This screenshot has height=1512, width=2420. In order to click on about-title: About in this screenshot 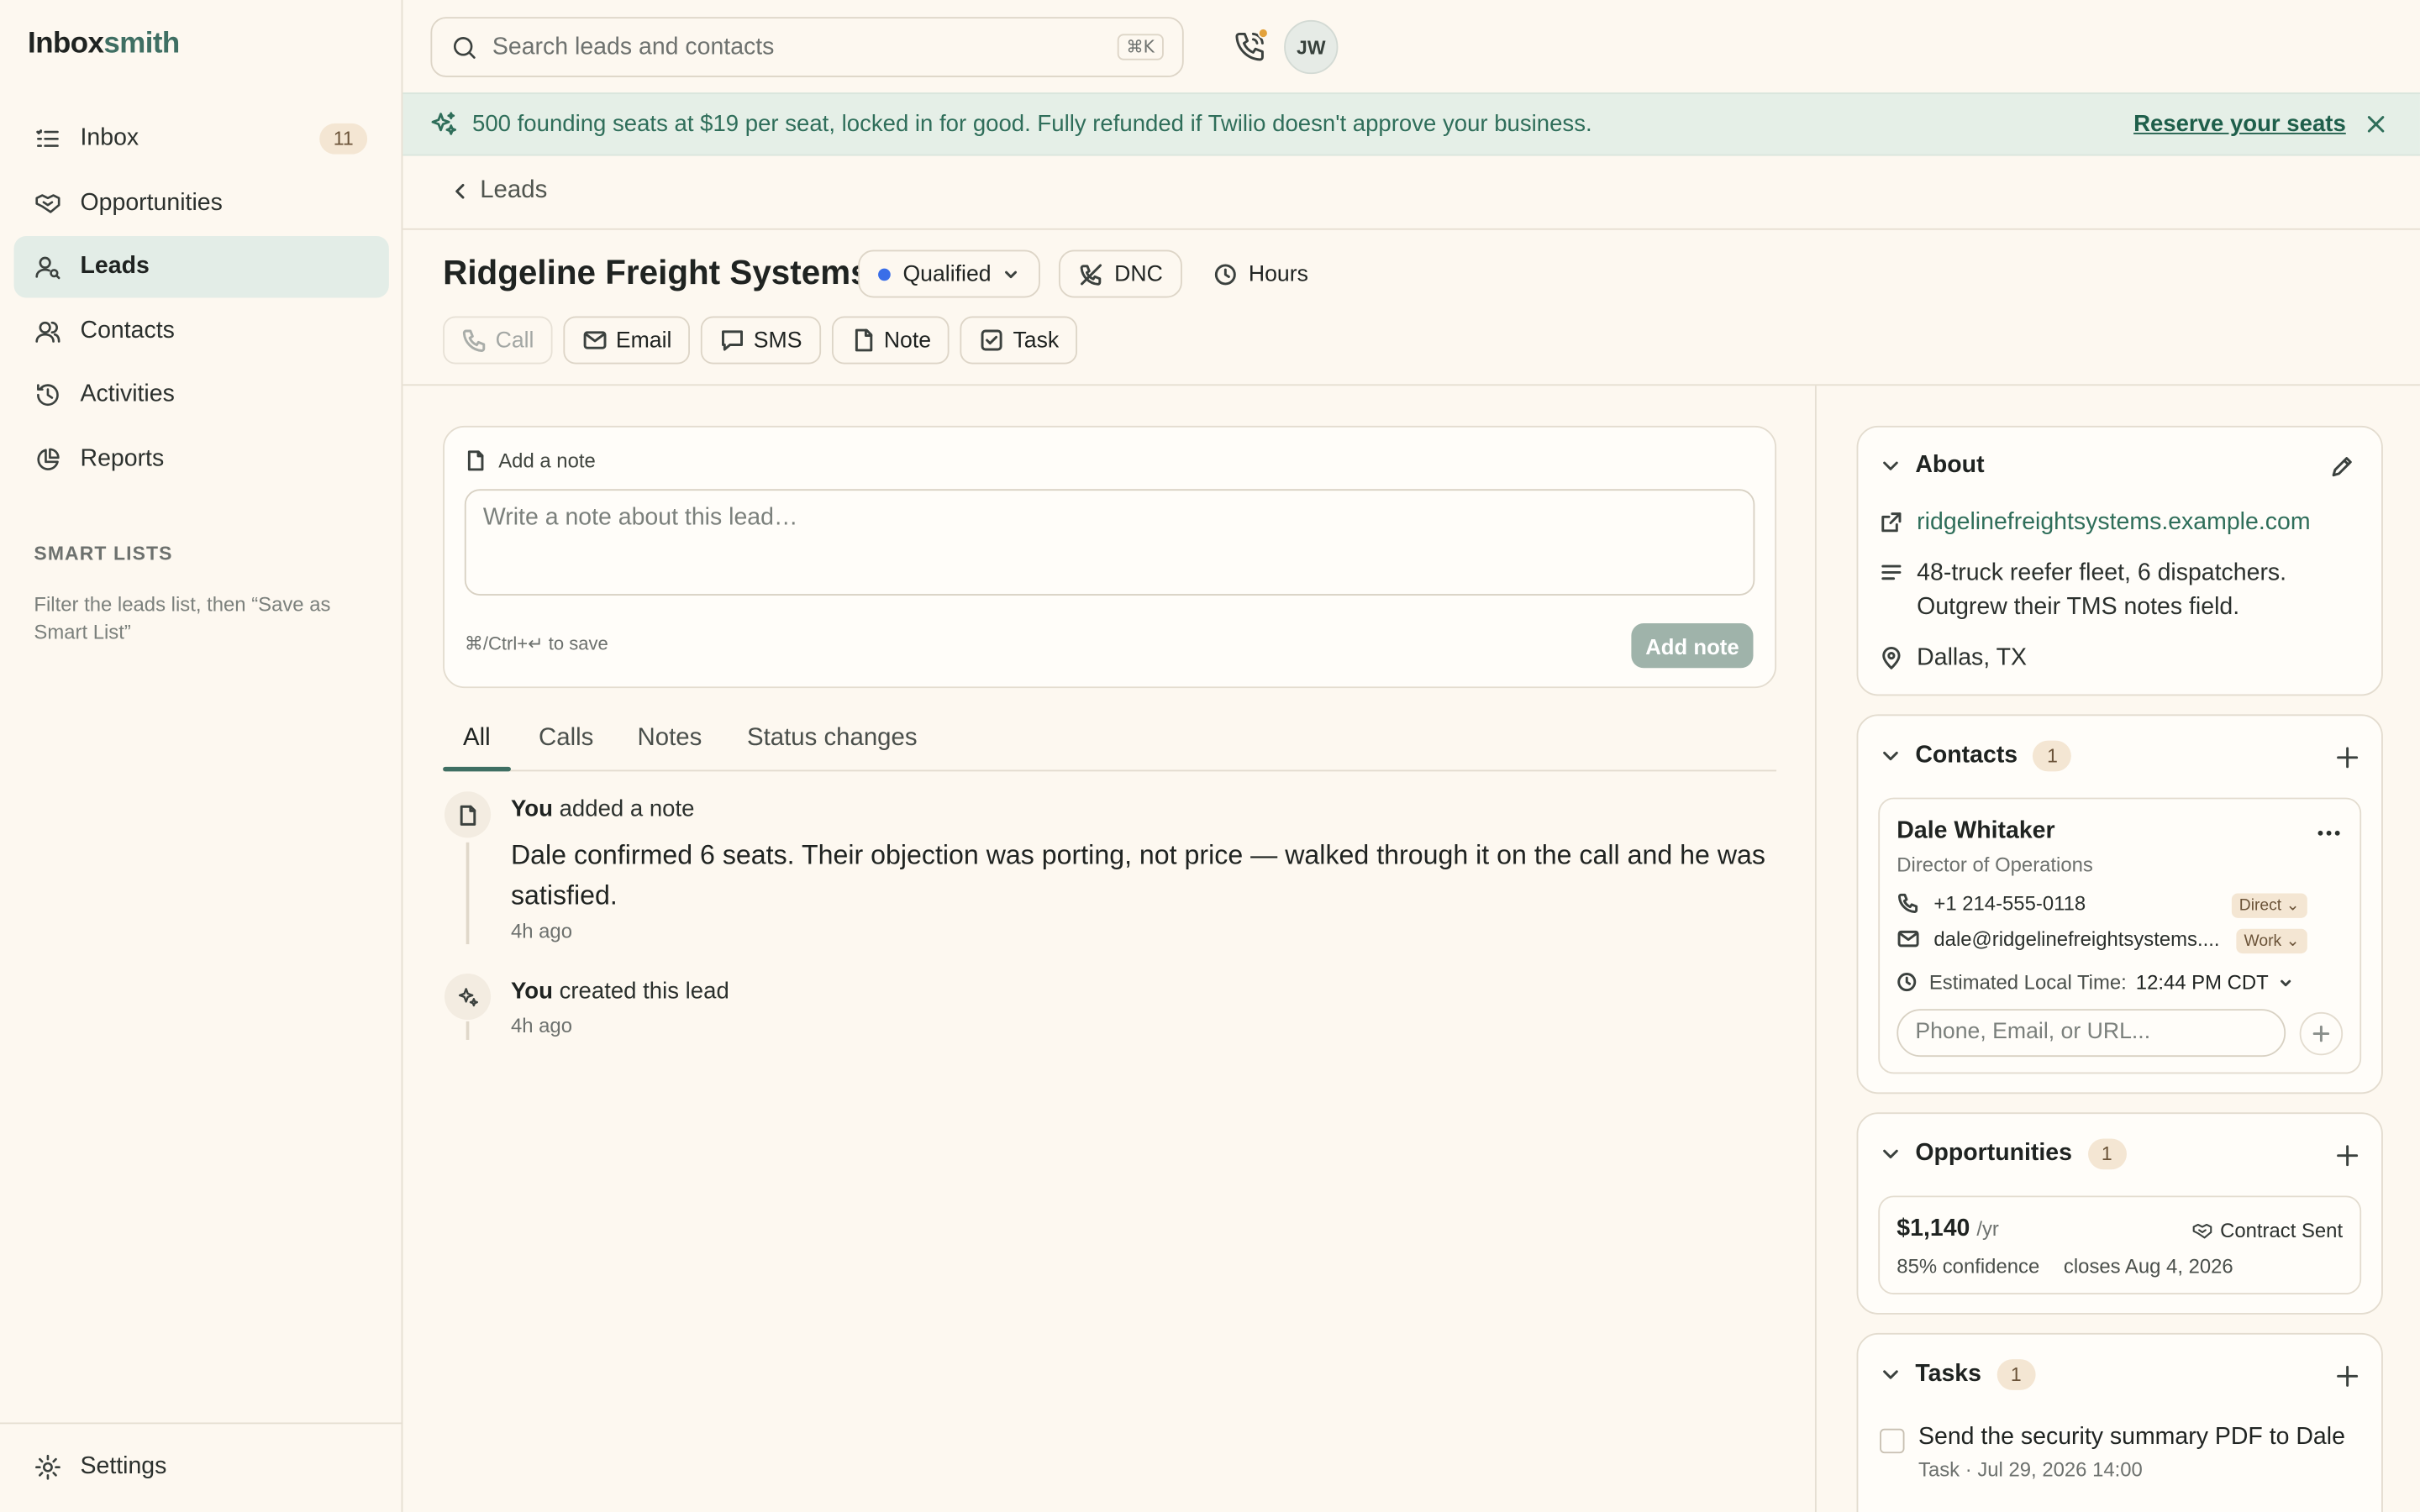, I will do `click(1950, 465)`.